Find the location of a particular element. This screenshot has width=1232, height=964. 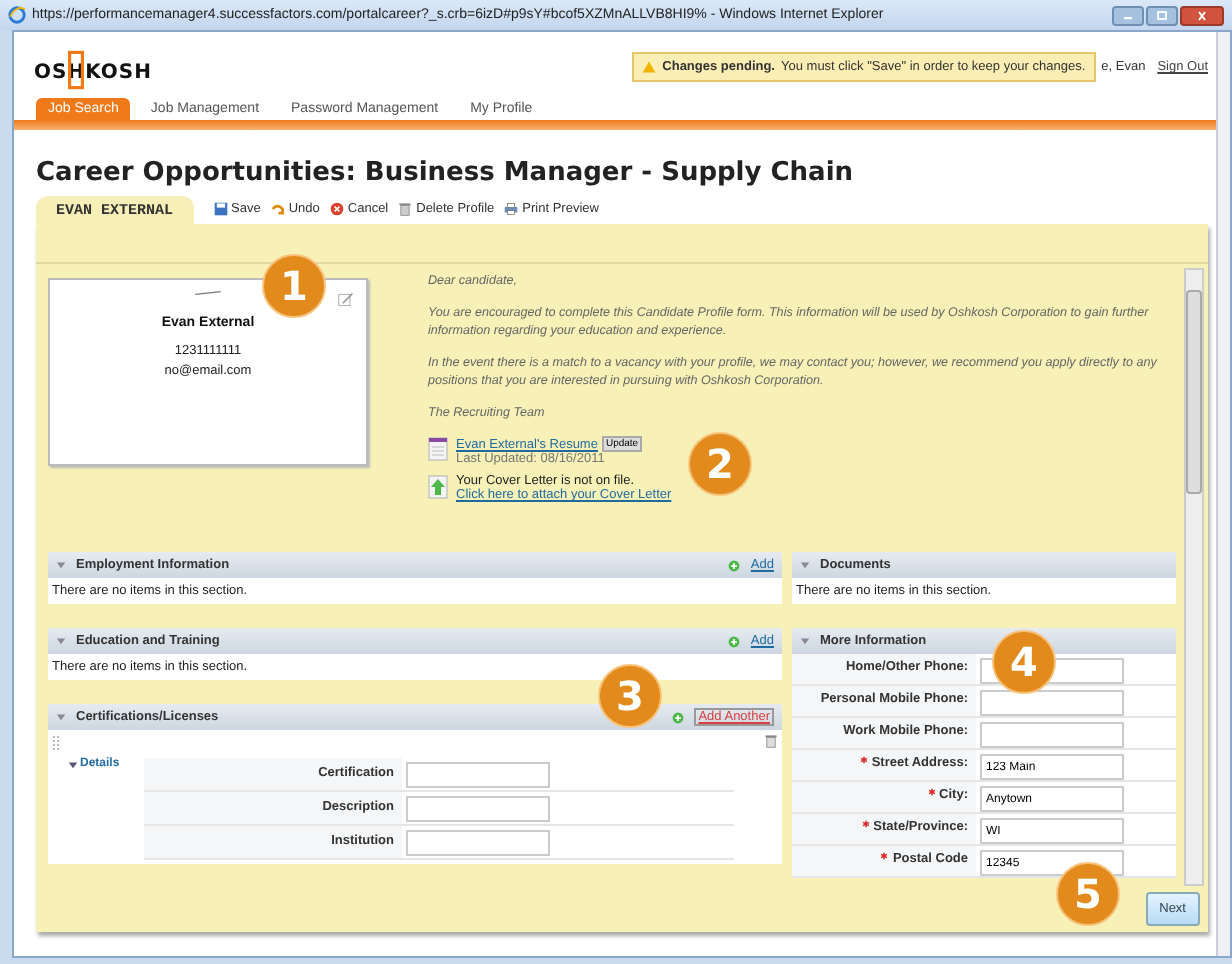

browser-scrollbar is located at coordinates (1223, 494).